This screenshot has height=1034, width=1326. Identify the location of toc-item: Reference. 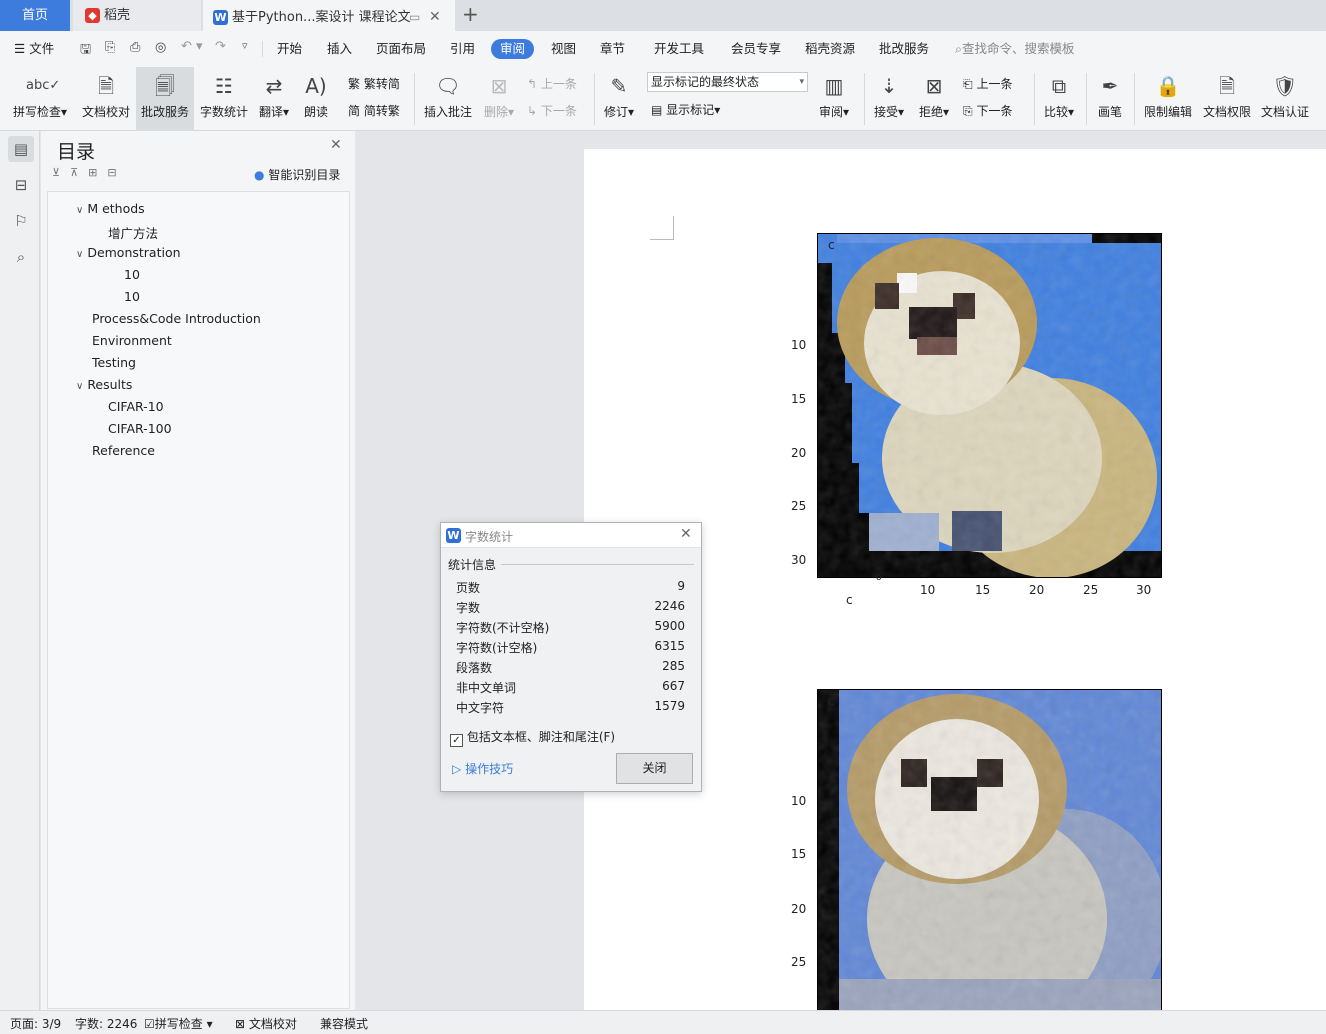
(123, 450).